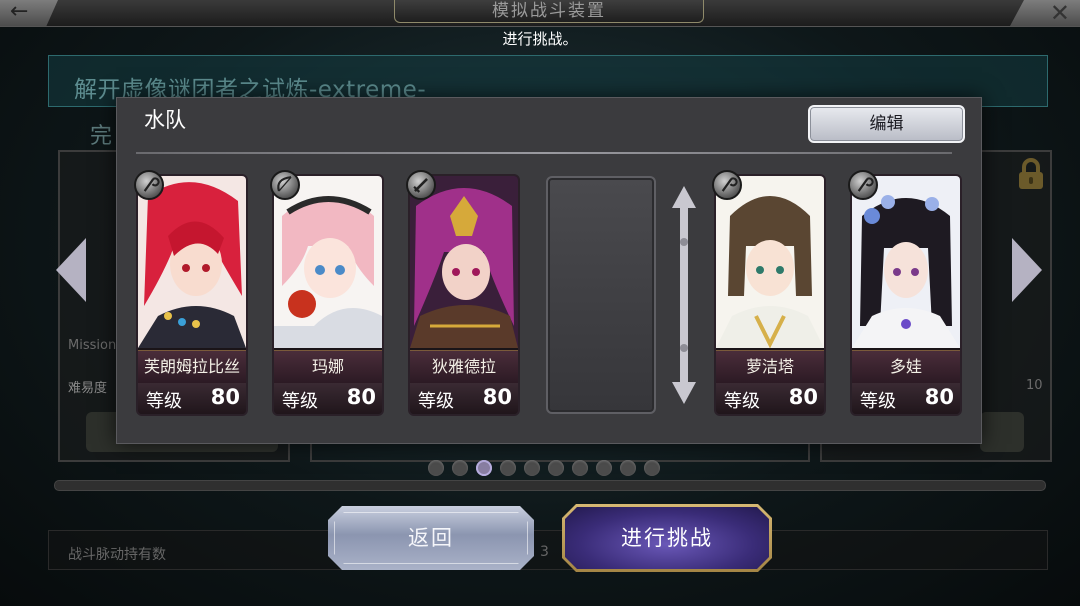  I want to click on challenge-notice: 进行挑战。, so click(540, 39).